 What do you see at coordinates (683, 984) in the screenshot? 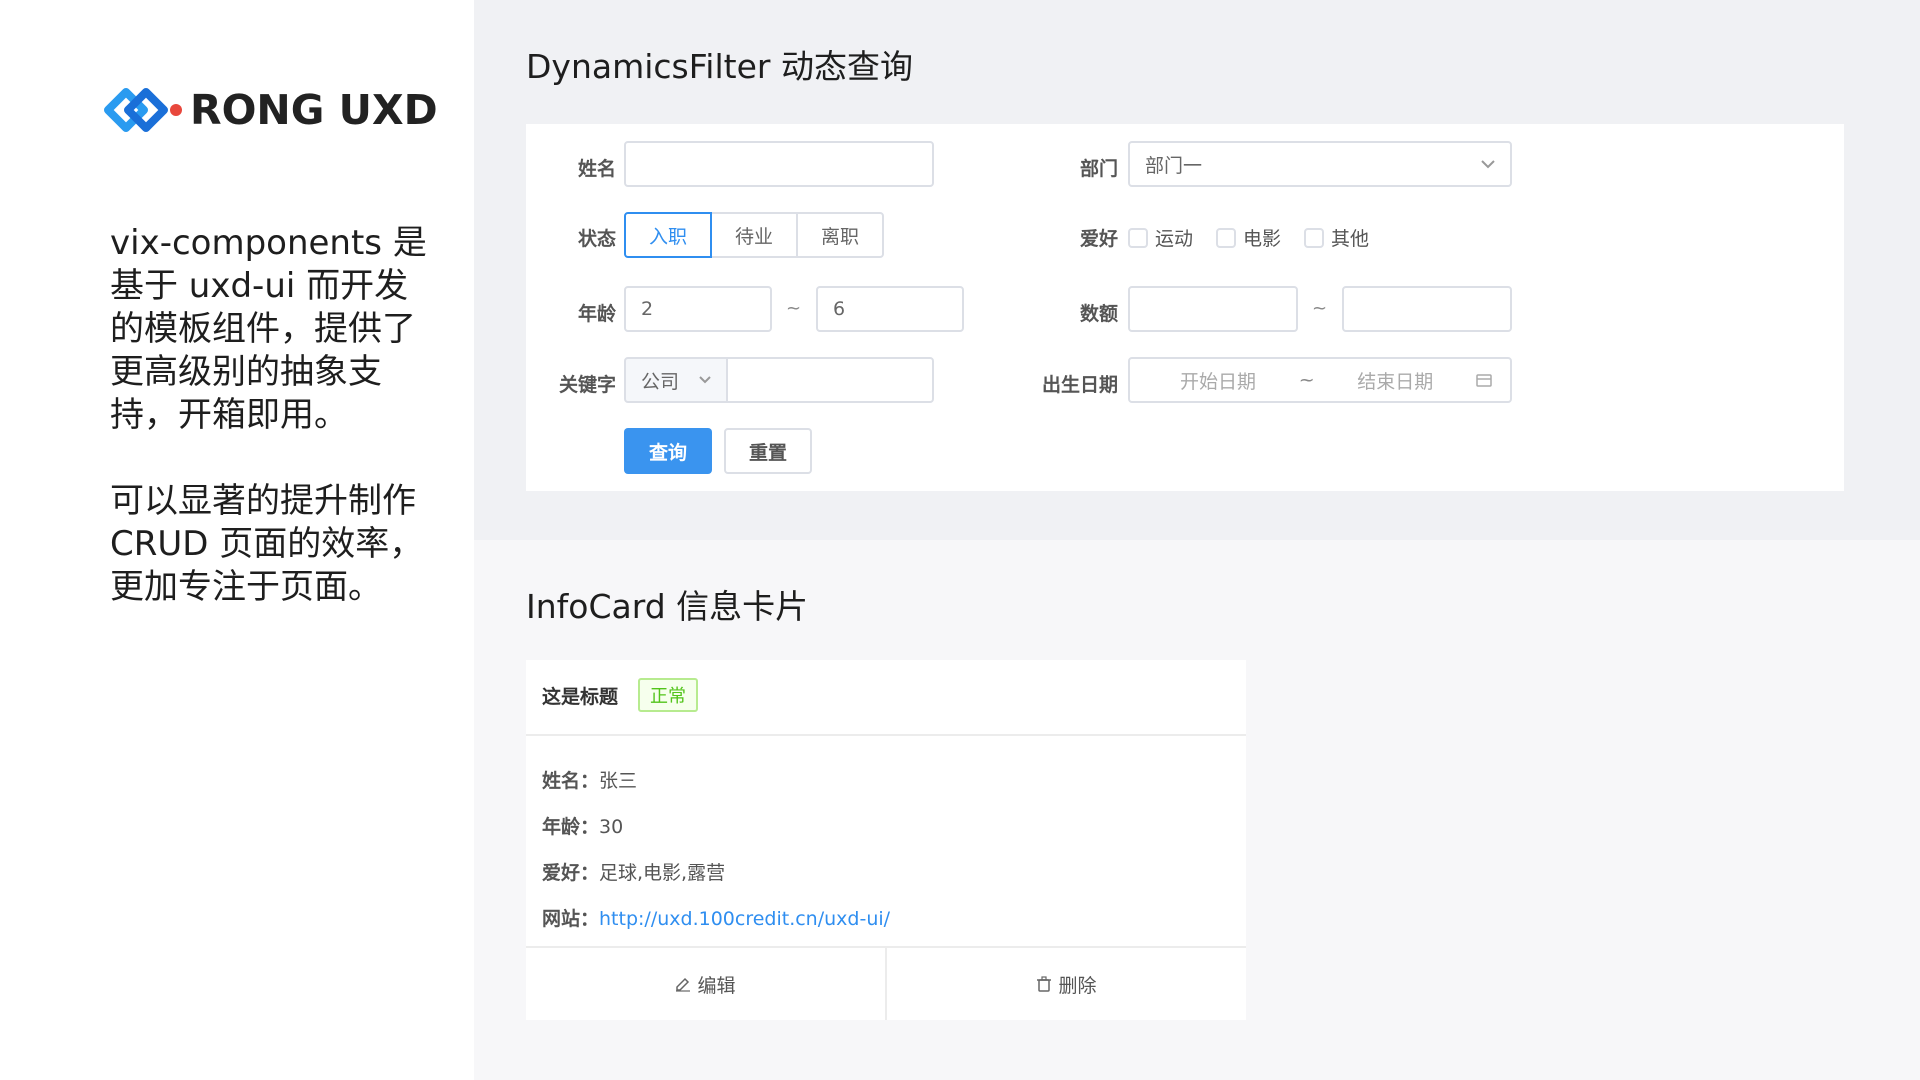
I see `edit-icon` at bounding box center [683, 984].